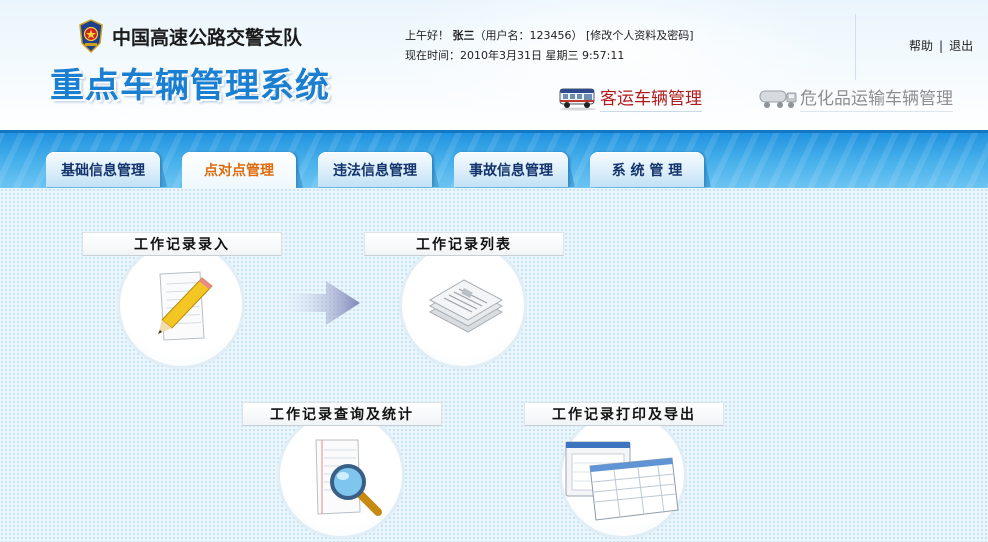 This screenshot has height=542, width=988. What do you see at coordinates (577, 35) in the screenshot?
I see `username-suffix: ）` at bounding box center [577, 35].